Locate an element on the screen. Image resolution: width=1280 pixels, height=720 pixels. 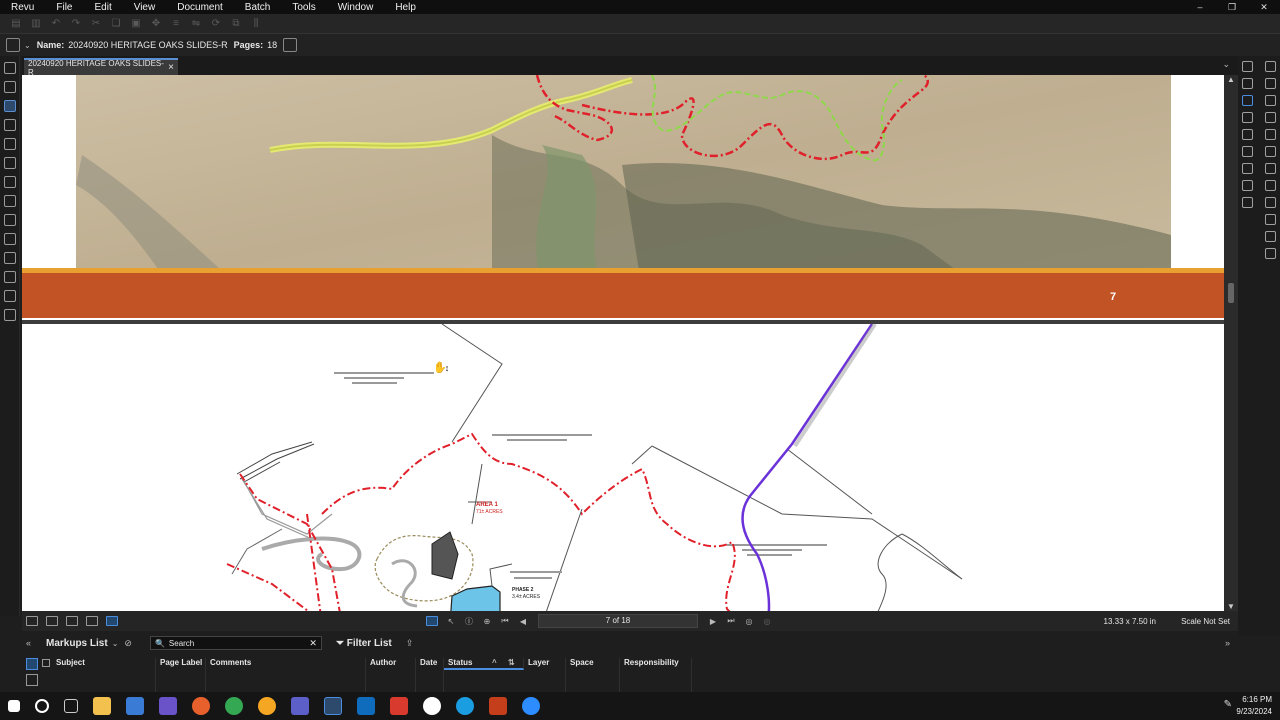
vertical-scrollbar: ▲ ▼ is located at coordinates (1231, 343).